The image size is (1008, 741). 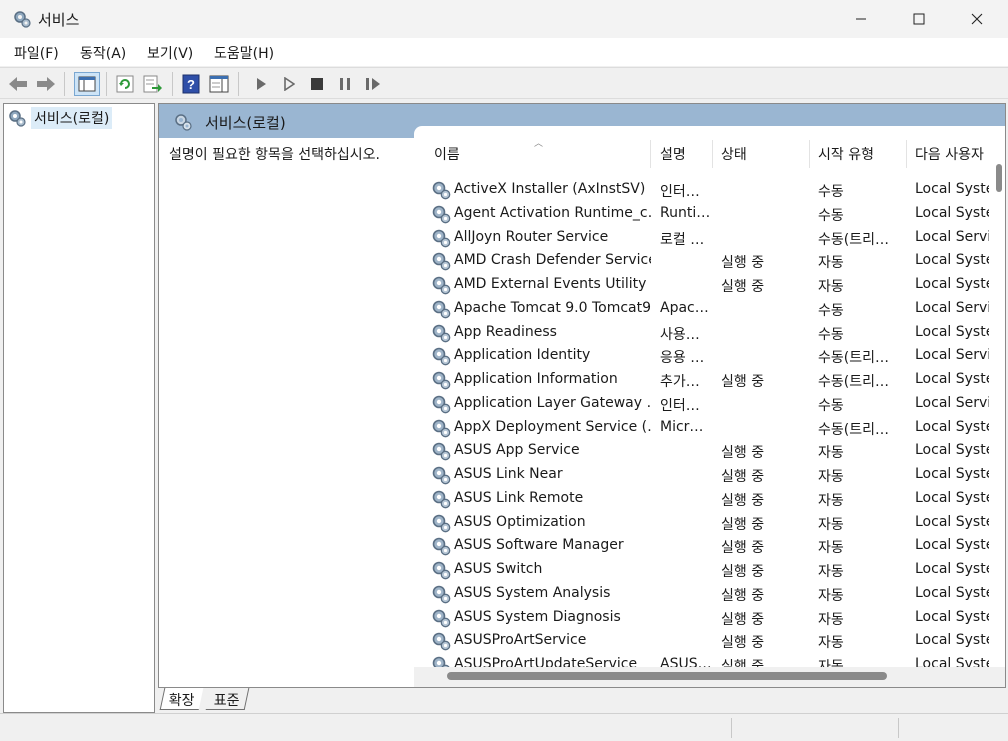 I want to click on console-tree-button, so click(x=87, y=84).